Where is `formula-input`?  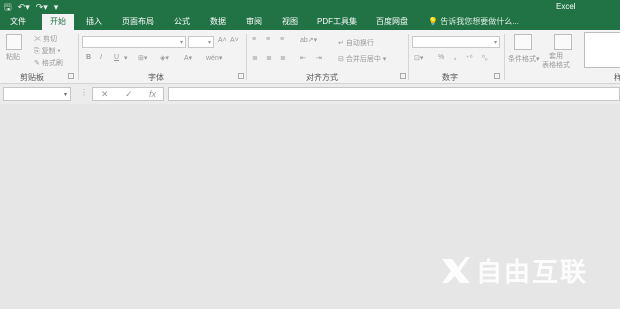 formula-input is located at coordinates (394, 94).